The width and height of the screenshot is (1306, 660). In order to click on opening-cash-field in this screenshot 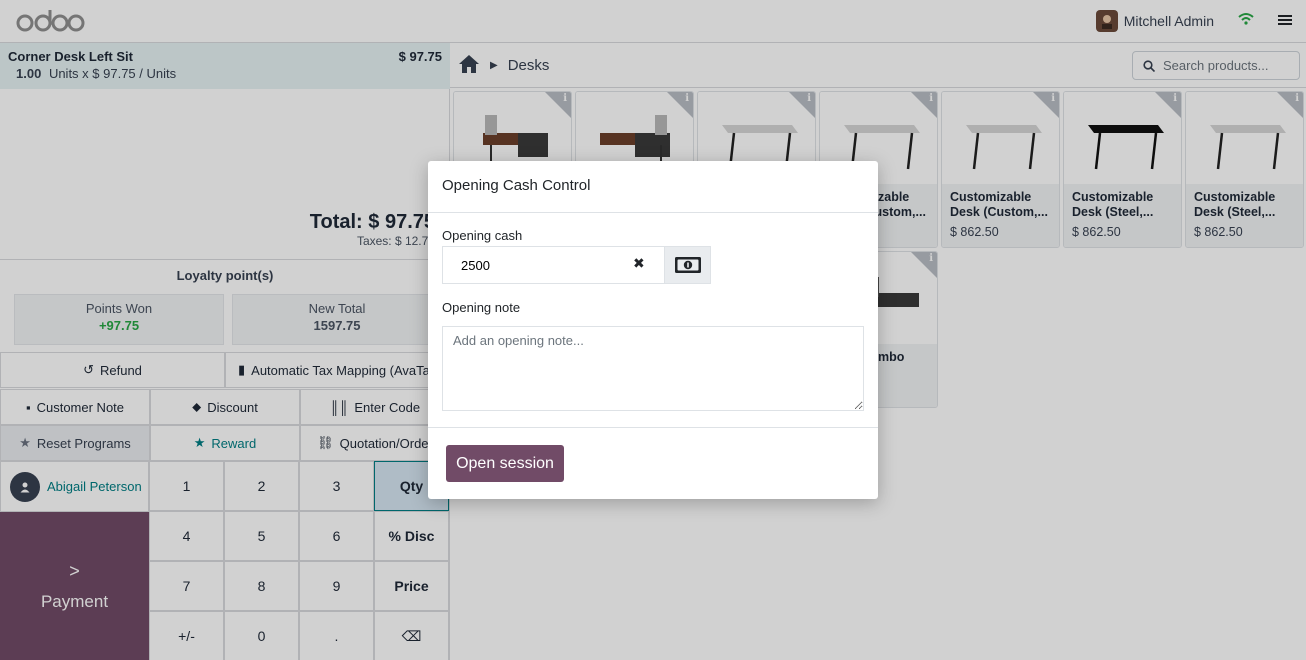, I will do `click(553, 265)`.